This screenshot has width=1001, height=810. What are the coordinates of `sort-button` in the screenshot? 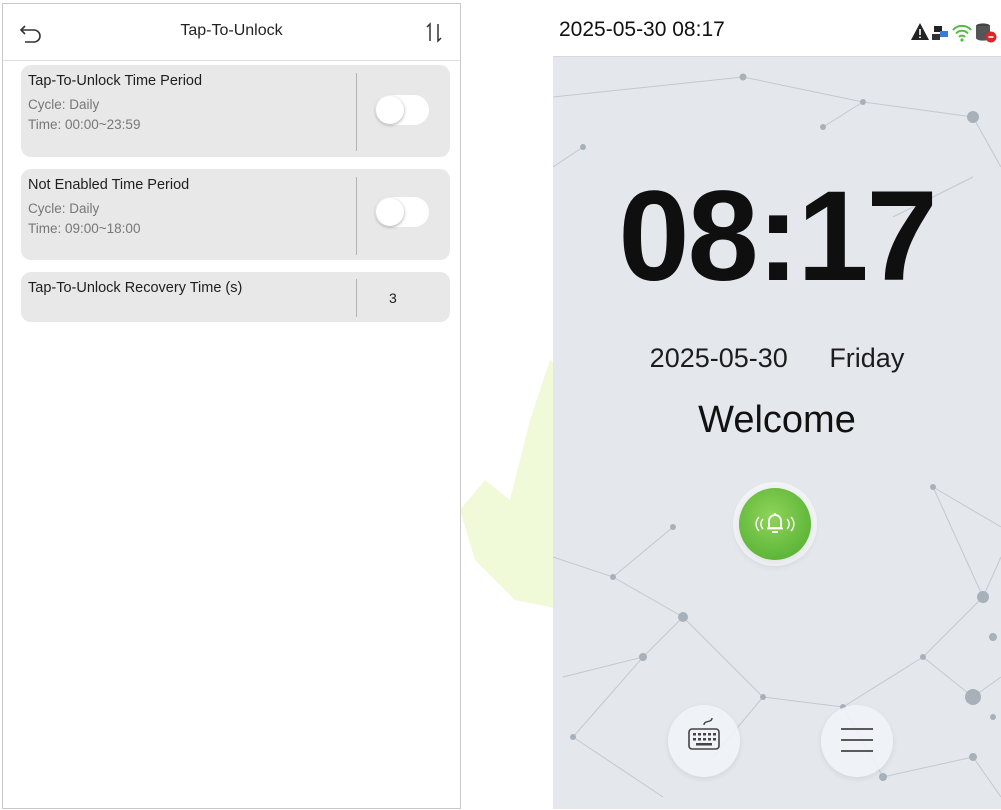 It's located at (435, 33).